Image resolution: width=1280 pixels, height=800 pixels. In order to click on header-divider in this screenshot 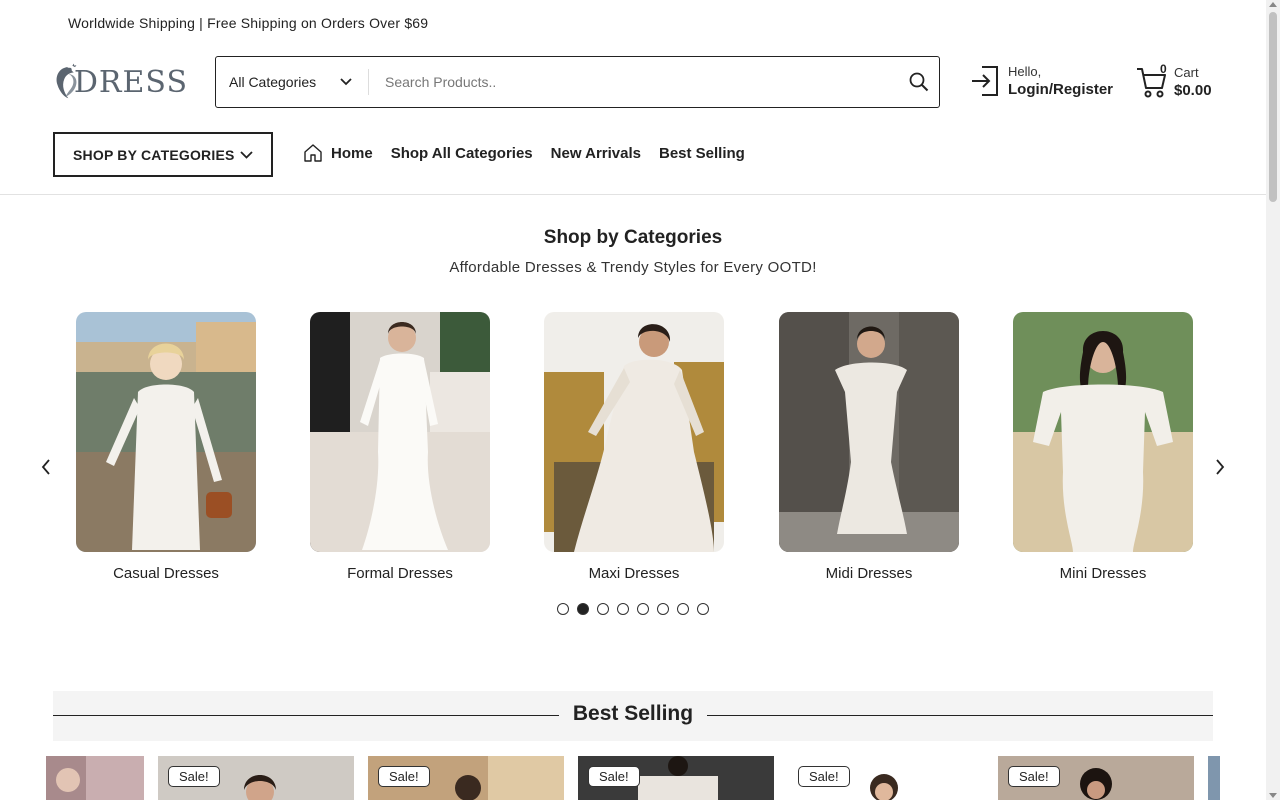, I will do `click(633, 194)`.